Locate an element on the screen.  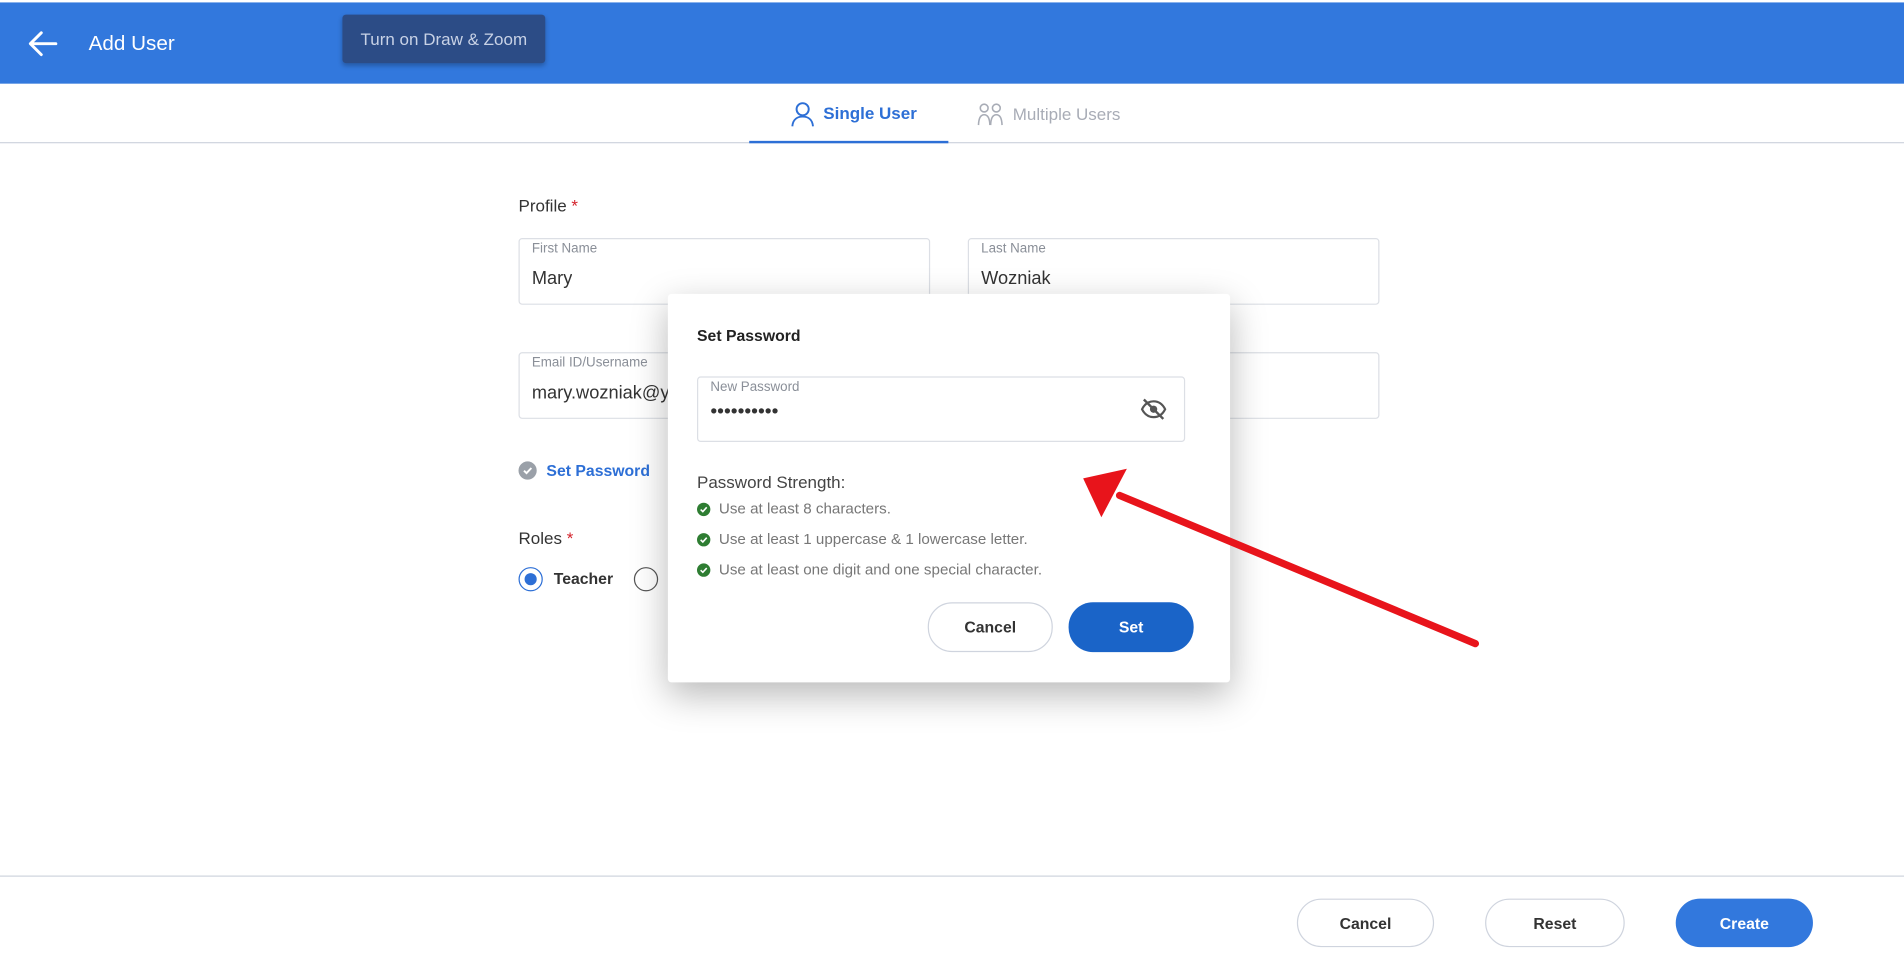
footer-create-button: Create is located at coordinates (1744, 923).